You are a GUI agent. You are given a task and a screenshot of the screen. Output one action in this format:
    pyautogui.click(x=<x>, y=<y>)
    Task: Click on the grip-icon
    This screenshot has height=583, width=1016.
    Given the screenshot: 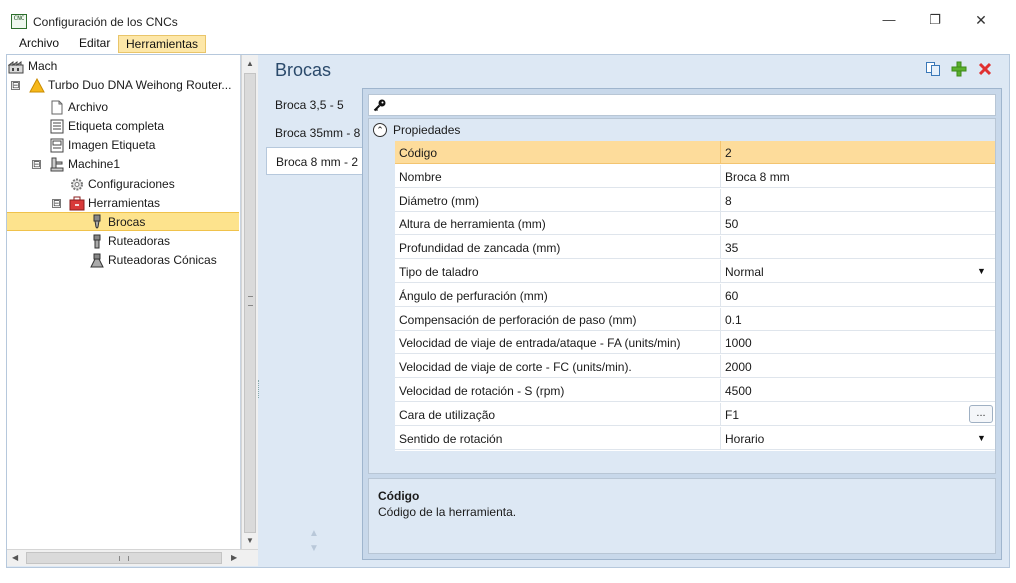 What is the action you would take?
    pyautogui.click(x=250, y=301)
    